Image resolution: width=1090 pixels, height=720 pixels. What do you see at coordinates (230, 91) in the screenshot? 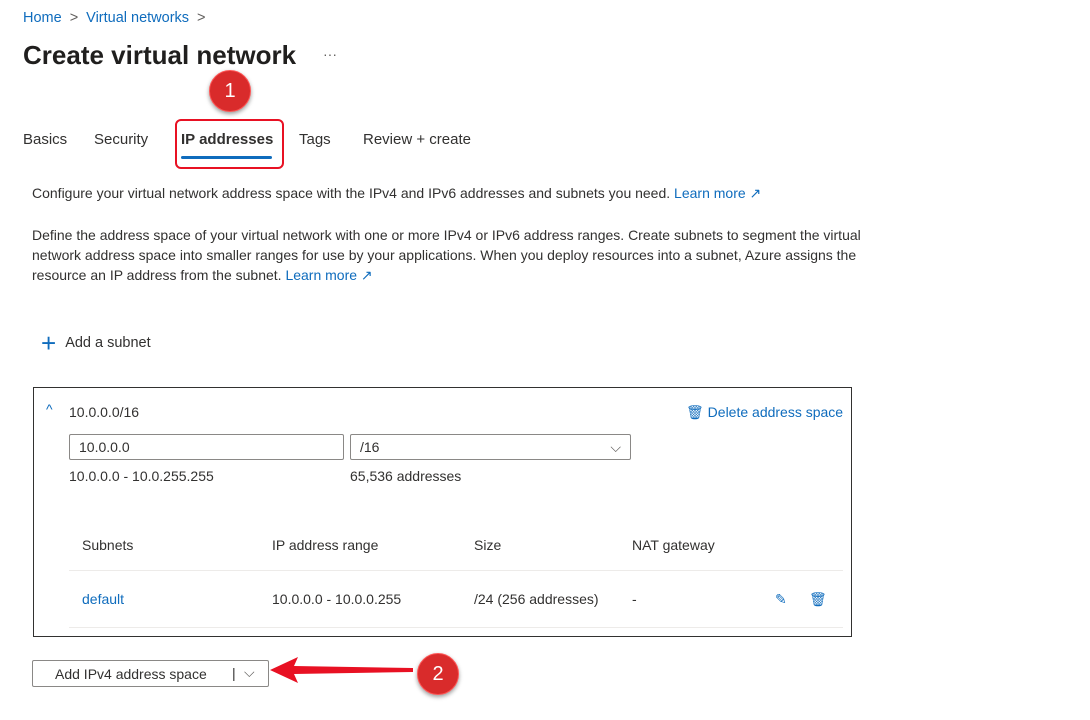
I see `annotation-badge-1: 1` at bounding box center [230, 91].